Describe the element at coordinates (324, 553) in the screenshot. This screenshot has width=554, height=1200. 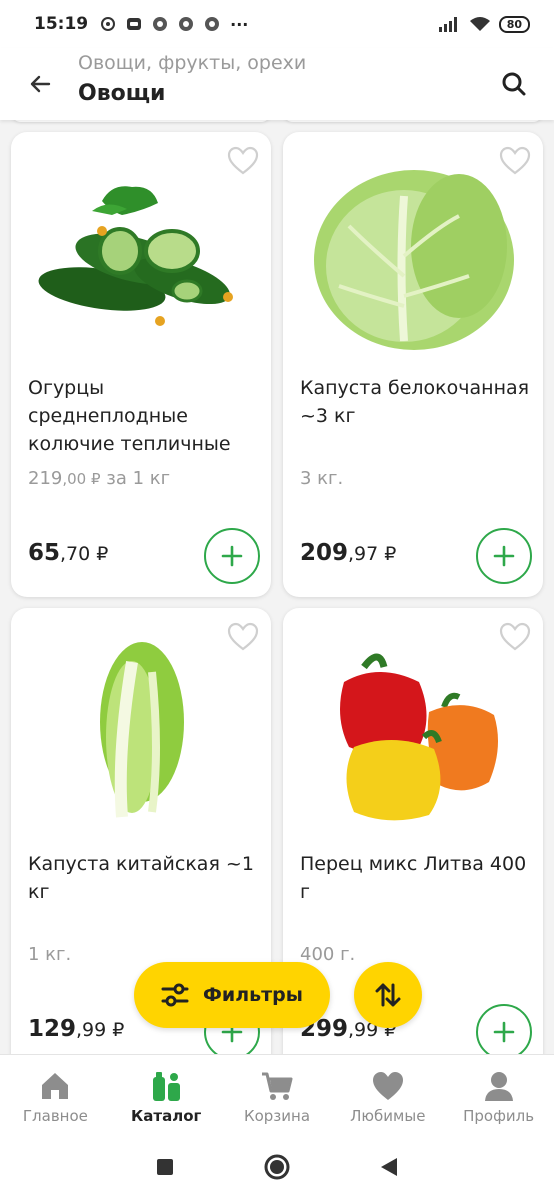
I see `price-int: 209` at that location.